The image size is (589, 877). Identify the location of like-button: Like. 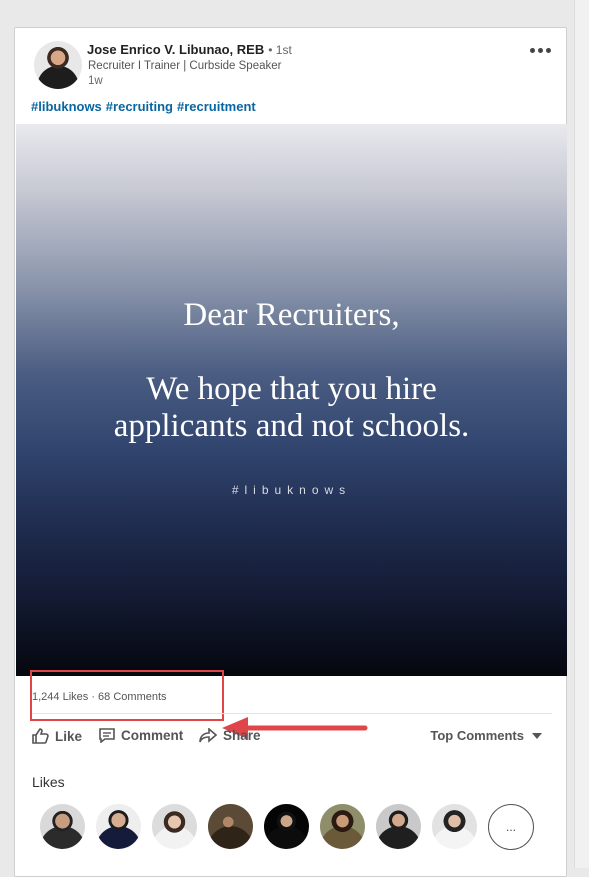
(57, 736).